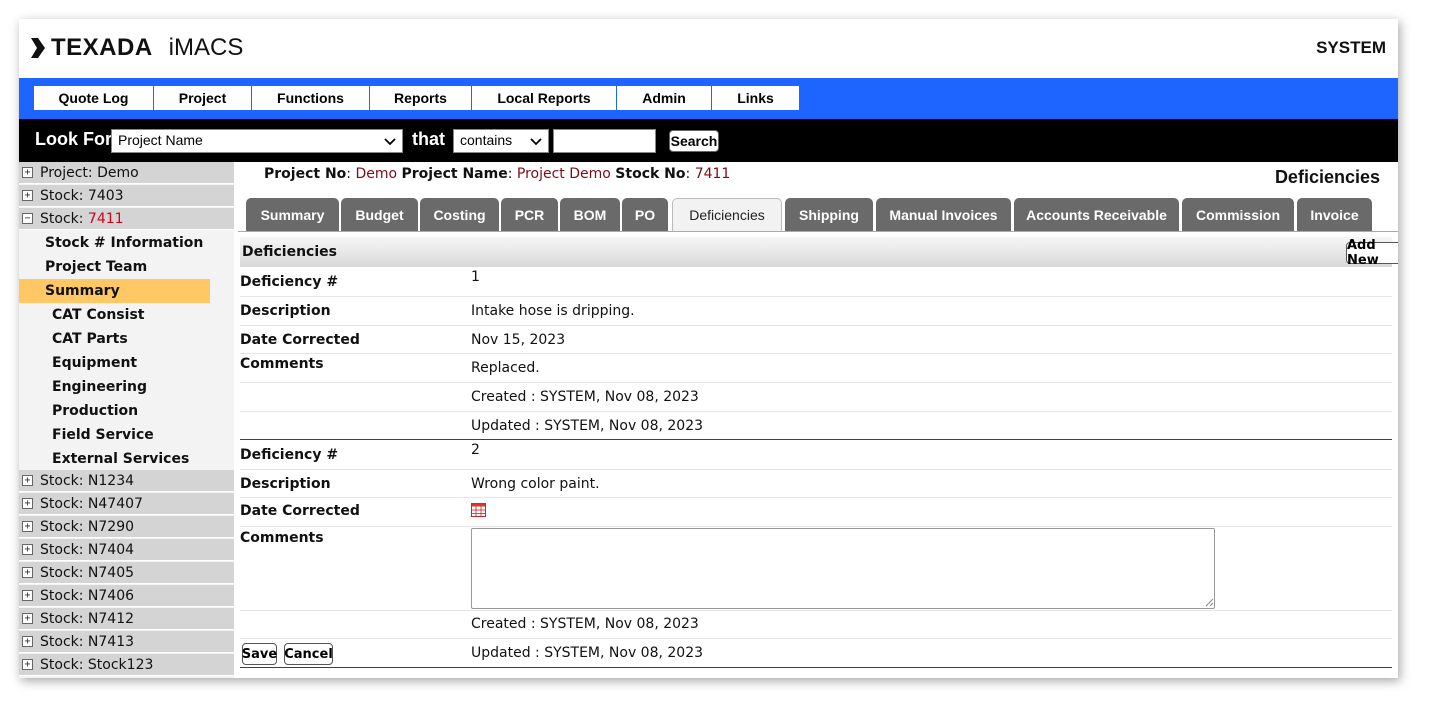 Image resolution: width=1432 pixels, height=712 pixels. I want to click on deficiency-no-label: Deficiency #, so click(289, 282).